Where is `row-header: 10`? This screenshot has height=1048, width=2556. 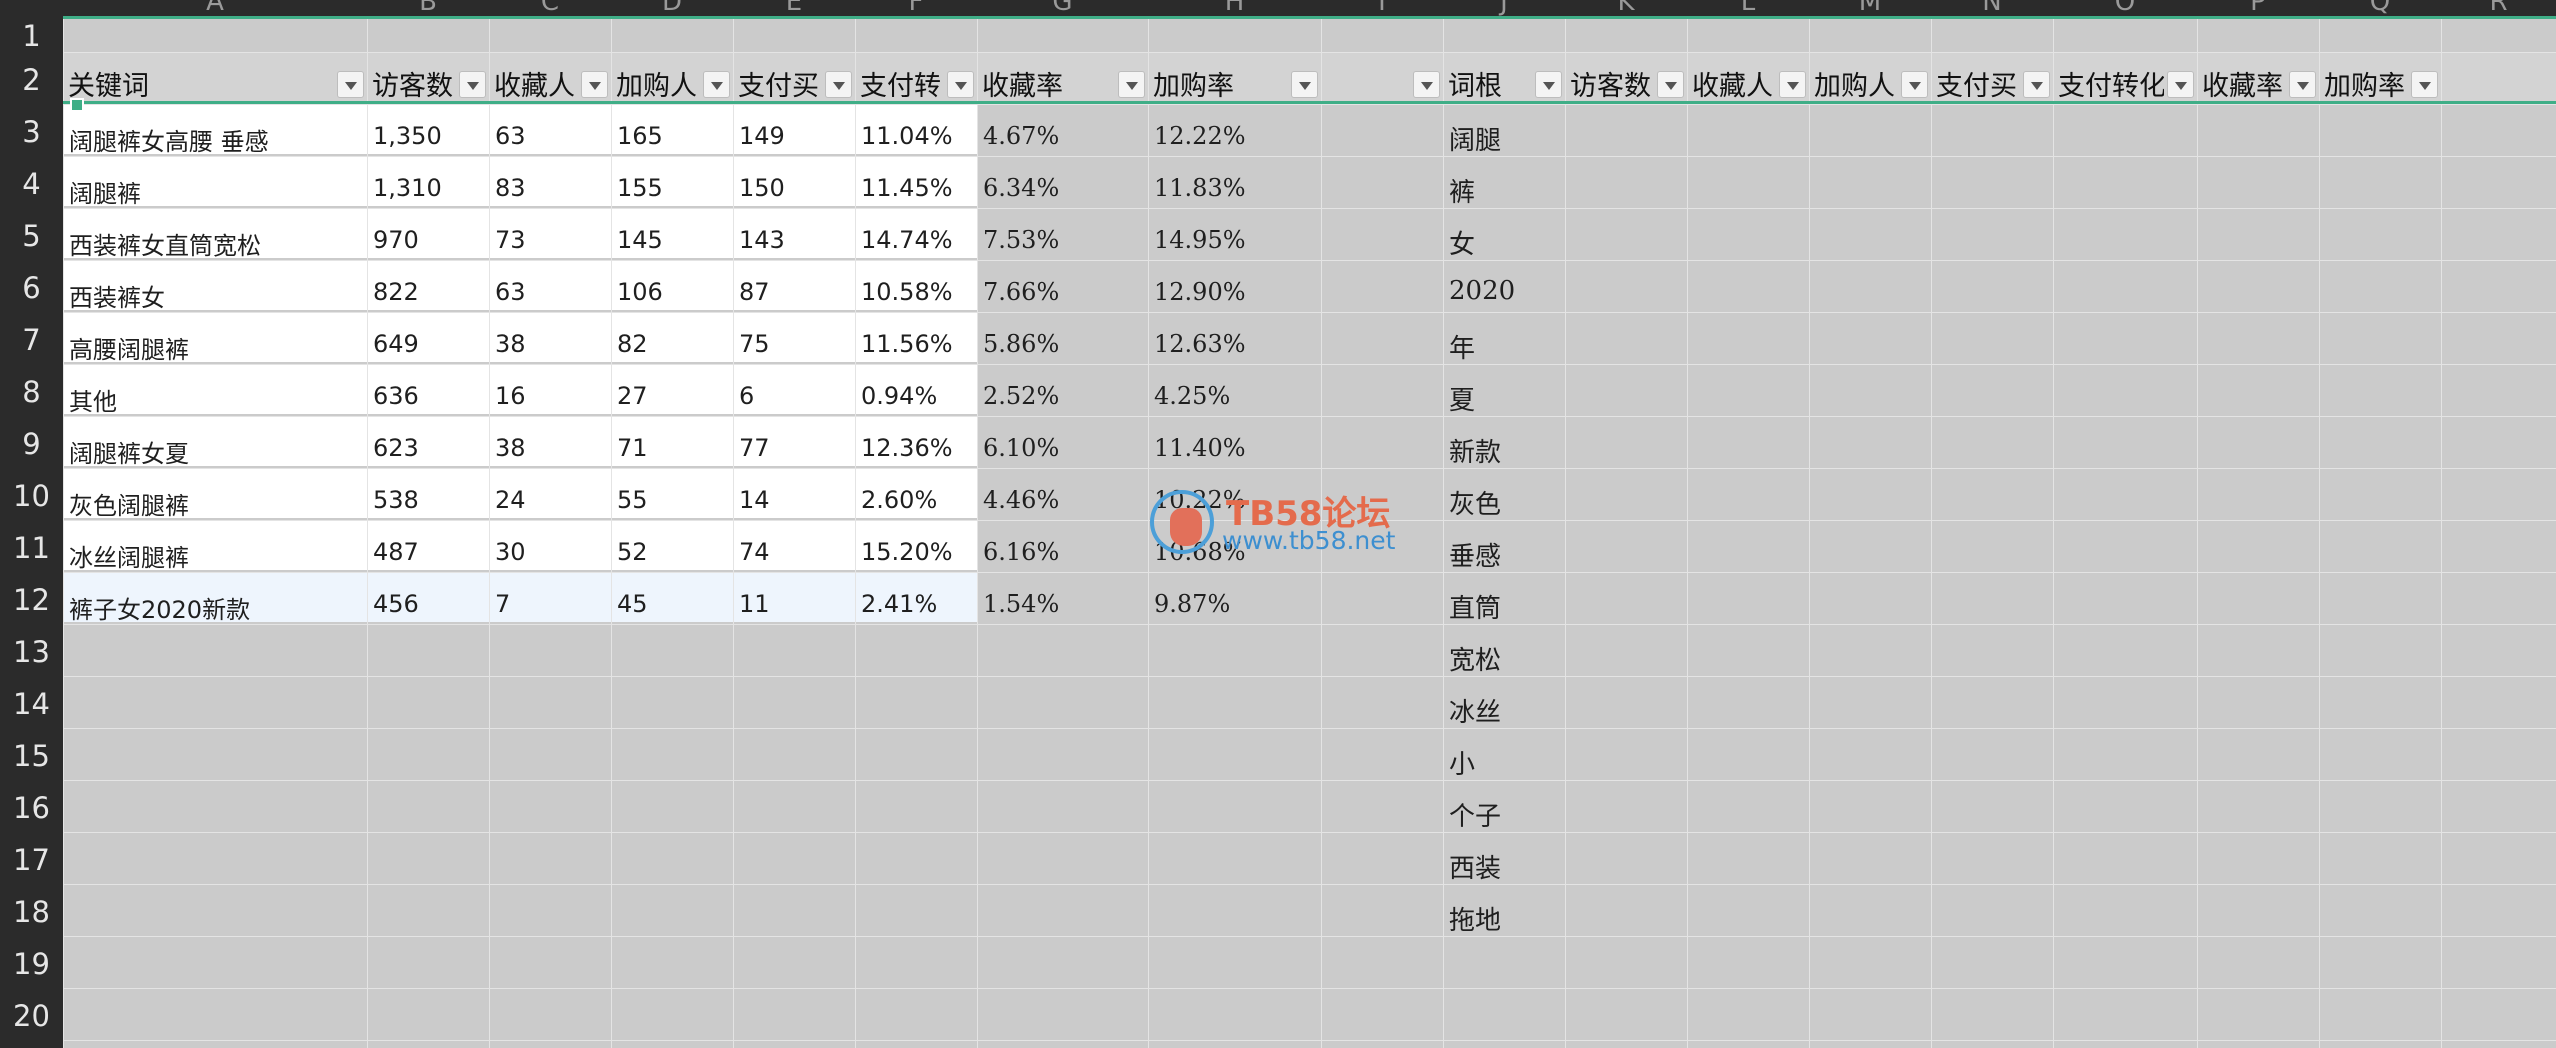 row-header: 10 is located at coordinates (31, 494).